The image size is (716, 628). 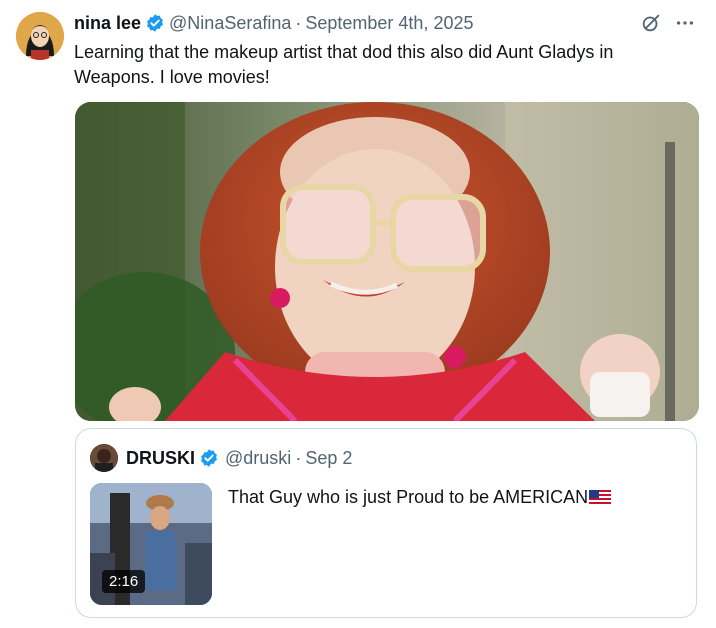 What do you see at coordinates (107, 23) in the screenshot?
I see `author-name: nina lee` at bounding box center [107, 23].